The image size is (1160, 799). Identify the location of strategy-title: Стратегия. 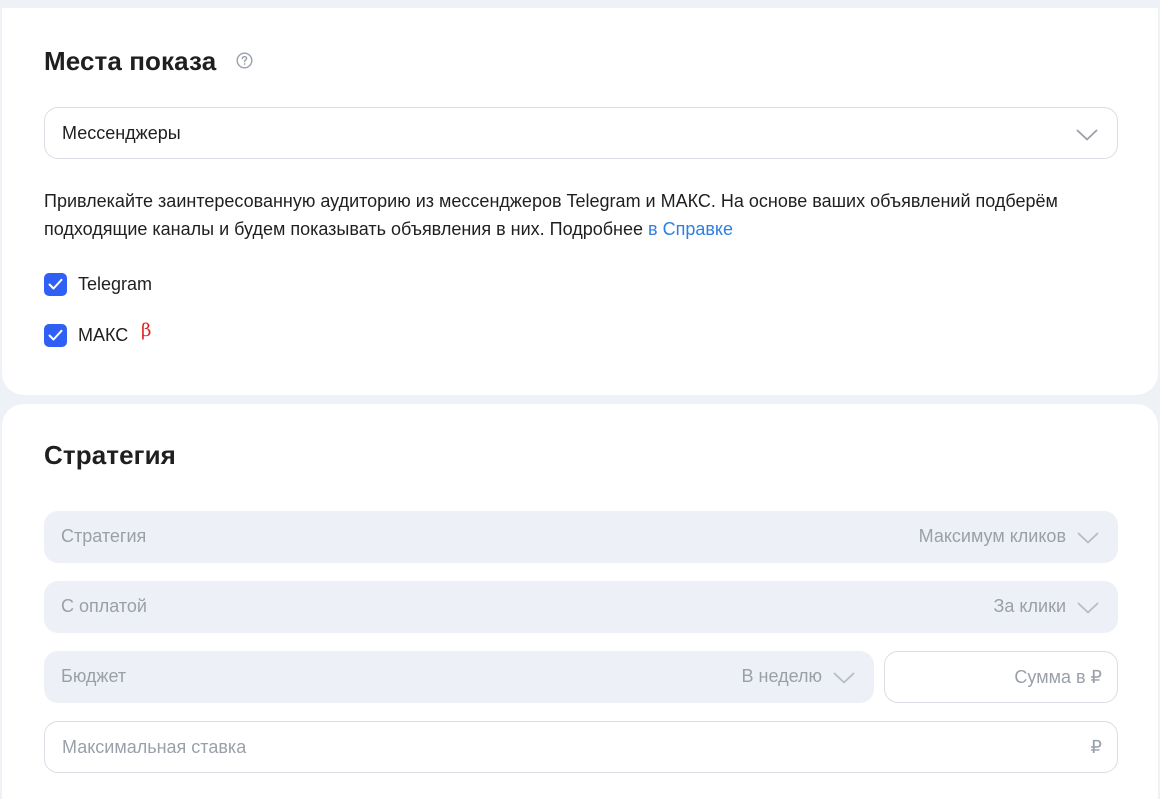
(110, 455).